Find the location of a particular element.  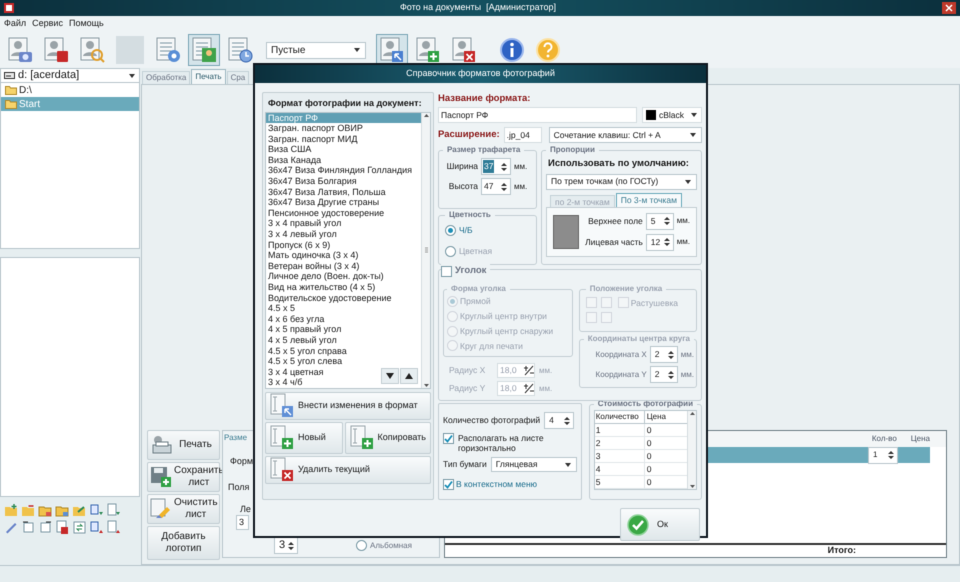

list-item: 4.5 х 5 угол слева is located at coordinates (343, 361).